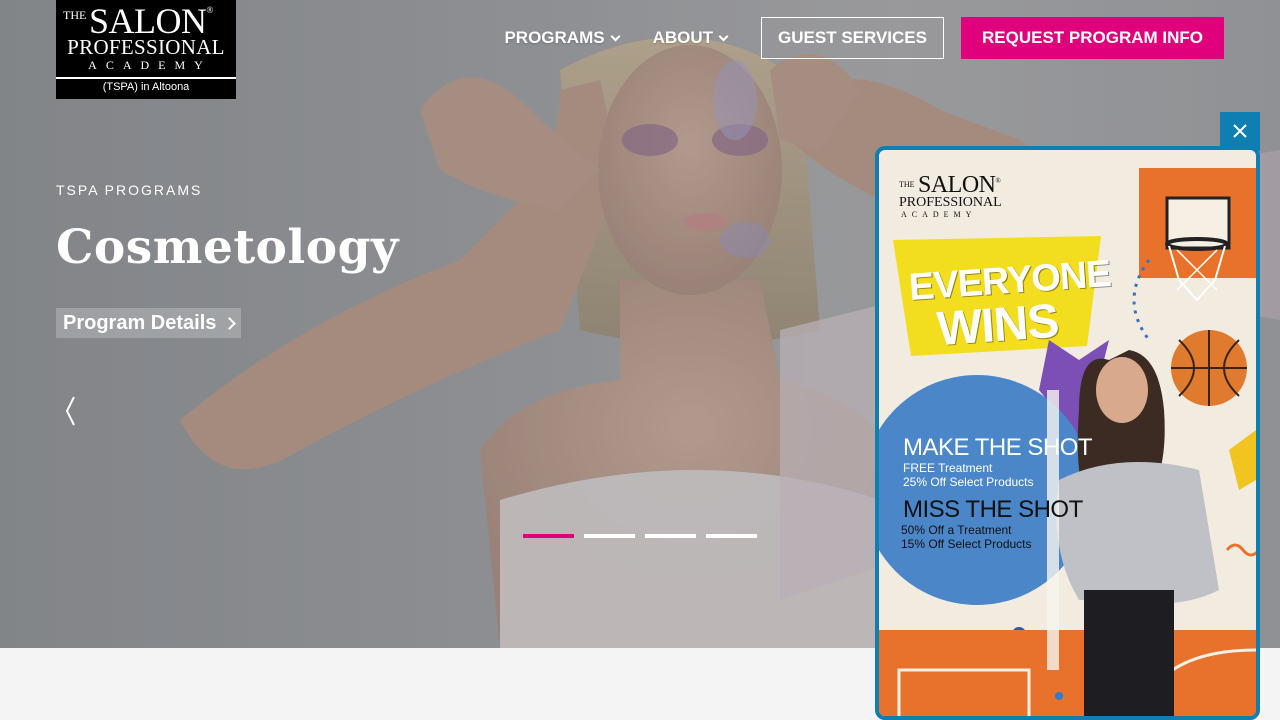 This screenshot has width=1280, height=720. Describe the element at coordinates (129, 190) in the screenshot. I see `hero-eyebrow: TSPA PROGRAMS` at that location.